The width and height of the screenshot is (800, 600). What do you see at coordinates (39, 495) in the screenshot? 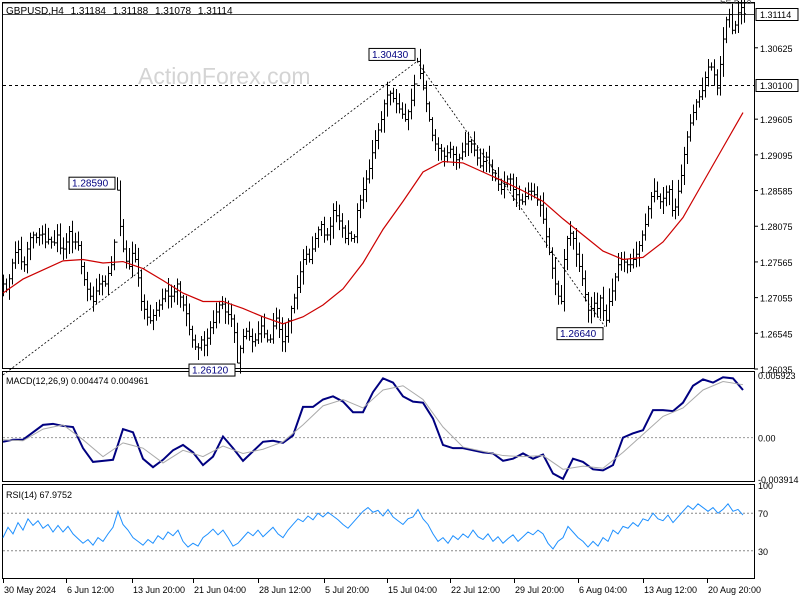
I see `rsi-title: RSI(14) 67.9752` at bounding box center [39, 495].